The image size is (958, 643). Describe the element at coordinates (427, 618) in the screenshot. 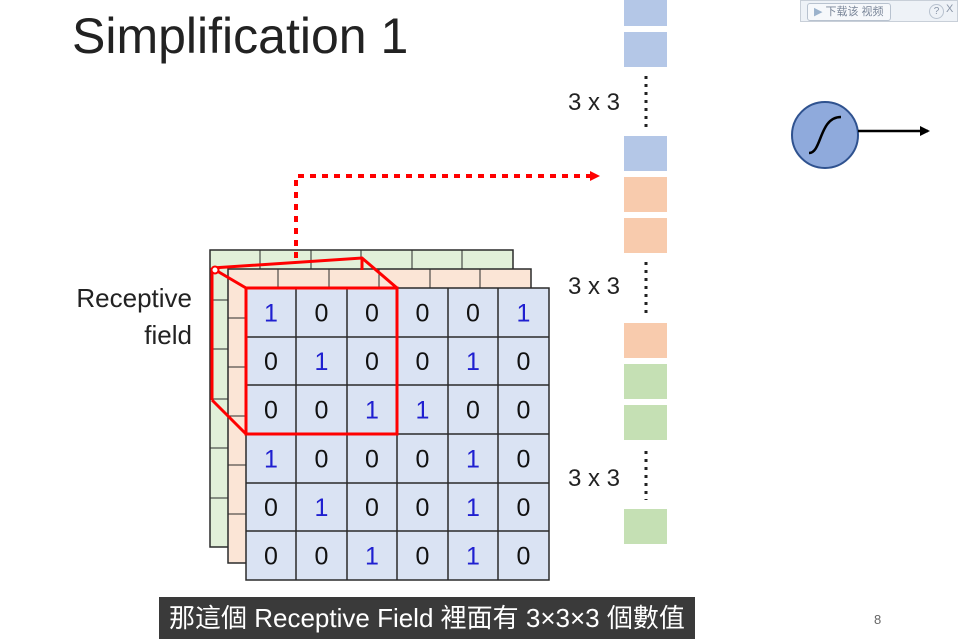

I see `video-subtitle: 那這個 Receptive Field 裡面有 3×3×3 個數值` at that location.